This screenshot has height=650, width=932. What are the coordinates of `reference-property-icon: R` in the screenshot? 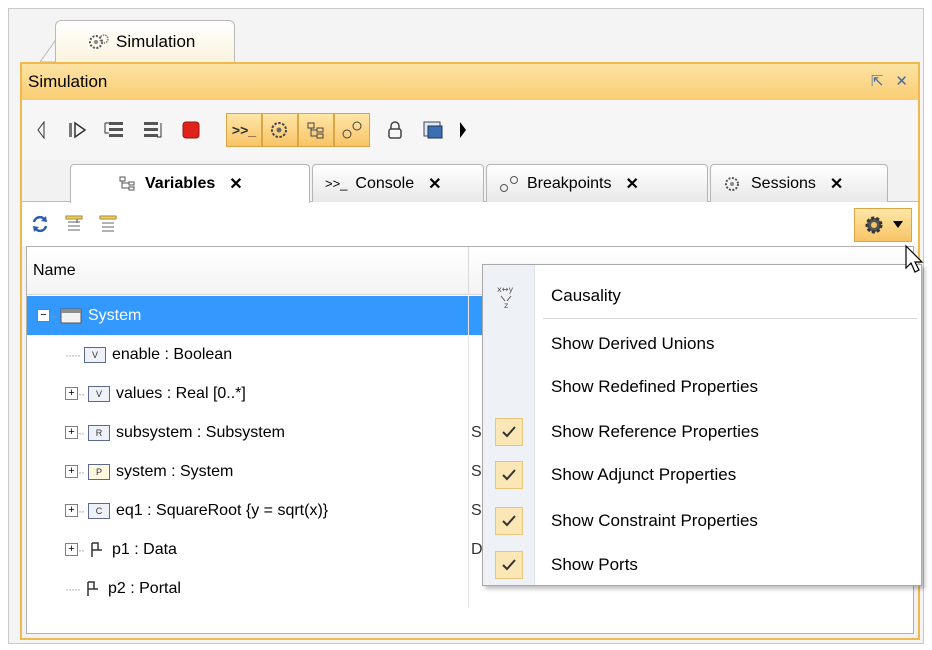 It's located at (99, 432).